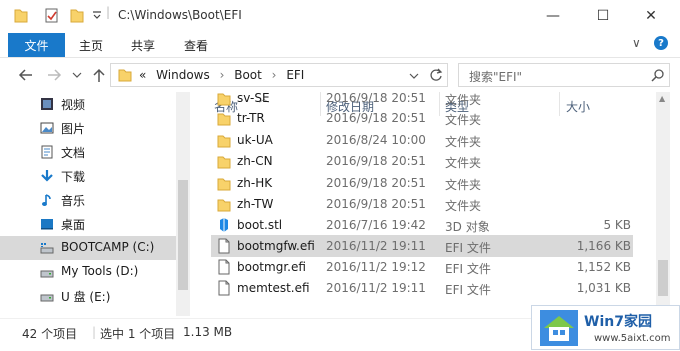  Describe the element at coordinates (224, 225) in the screenshot. I see `3d-object-icon` at that location.